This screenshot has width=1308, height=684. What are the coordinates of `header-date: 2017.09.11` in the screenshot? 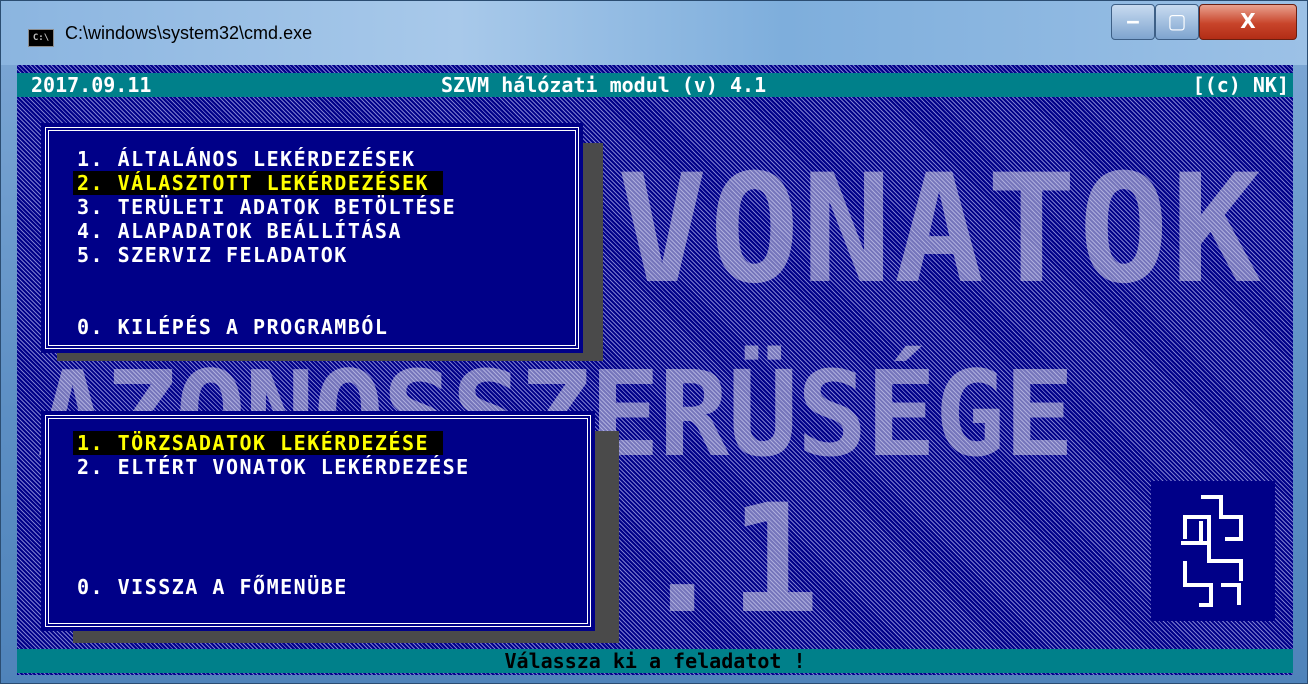 It's located at (91, 85).